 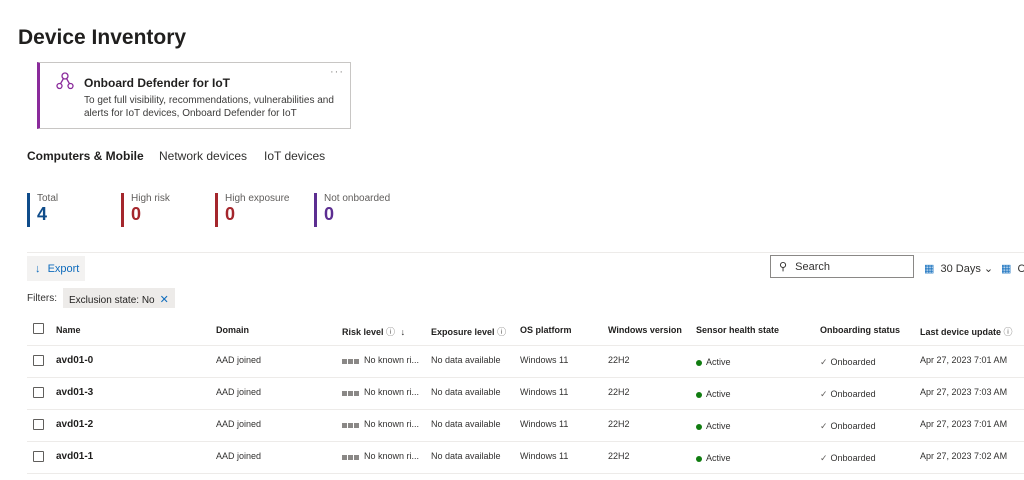 I want to click on stat-total: Total 4, so click(x=42, y=210).